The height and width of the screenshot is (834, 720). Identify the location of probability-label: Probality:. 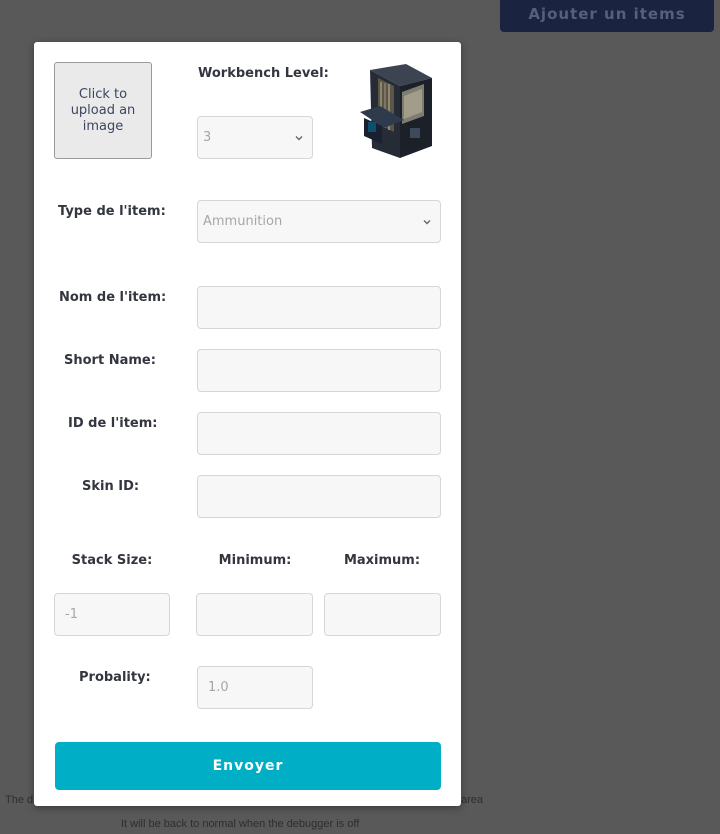
(115, 677).